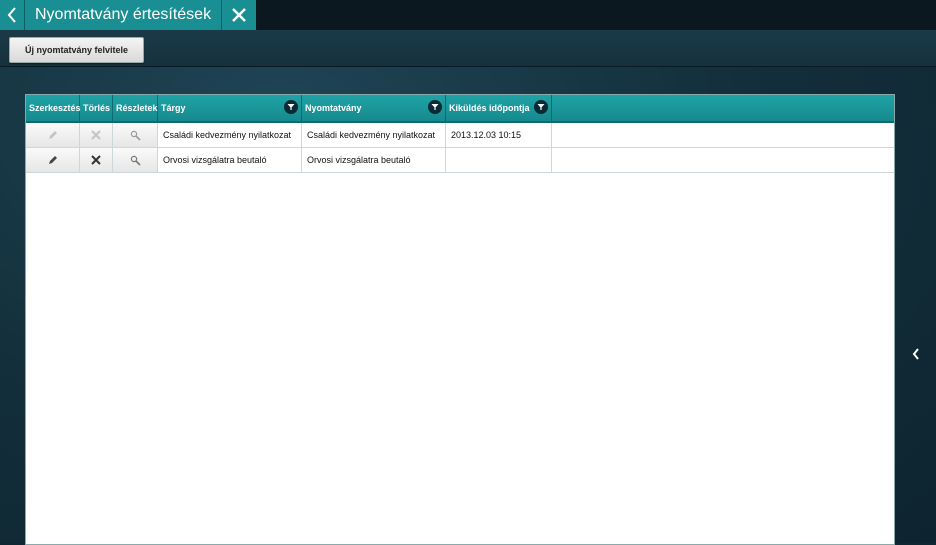  I want to click on close-icon, so click(239, 15).